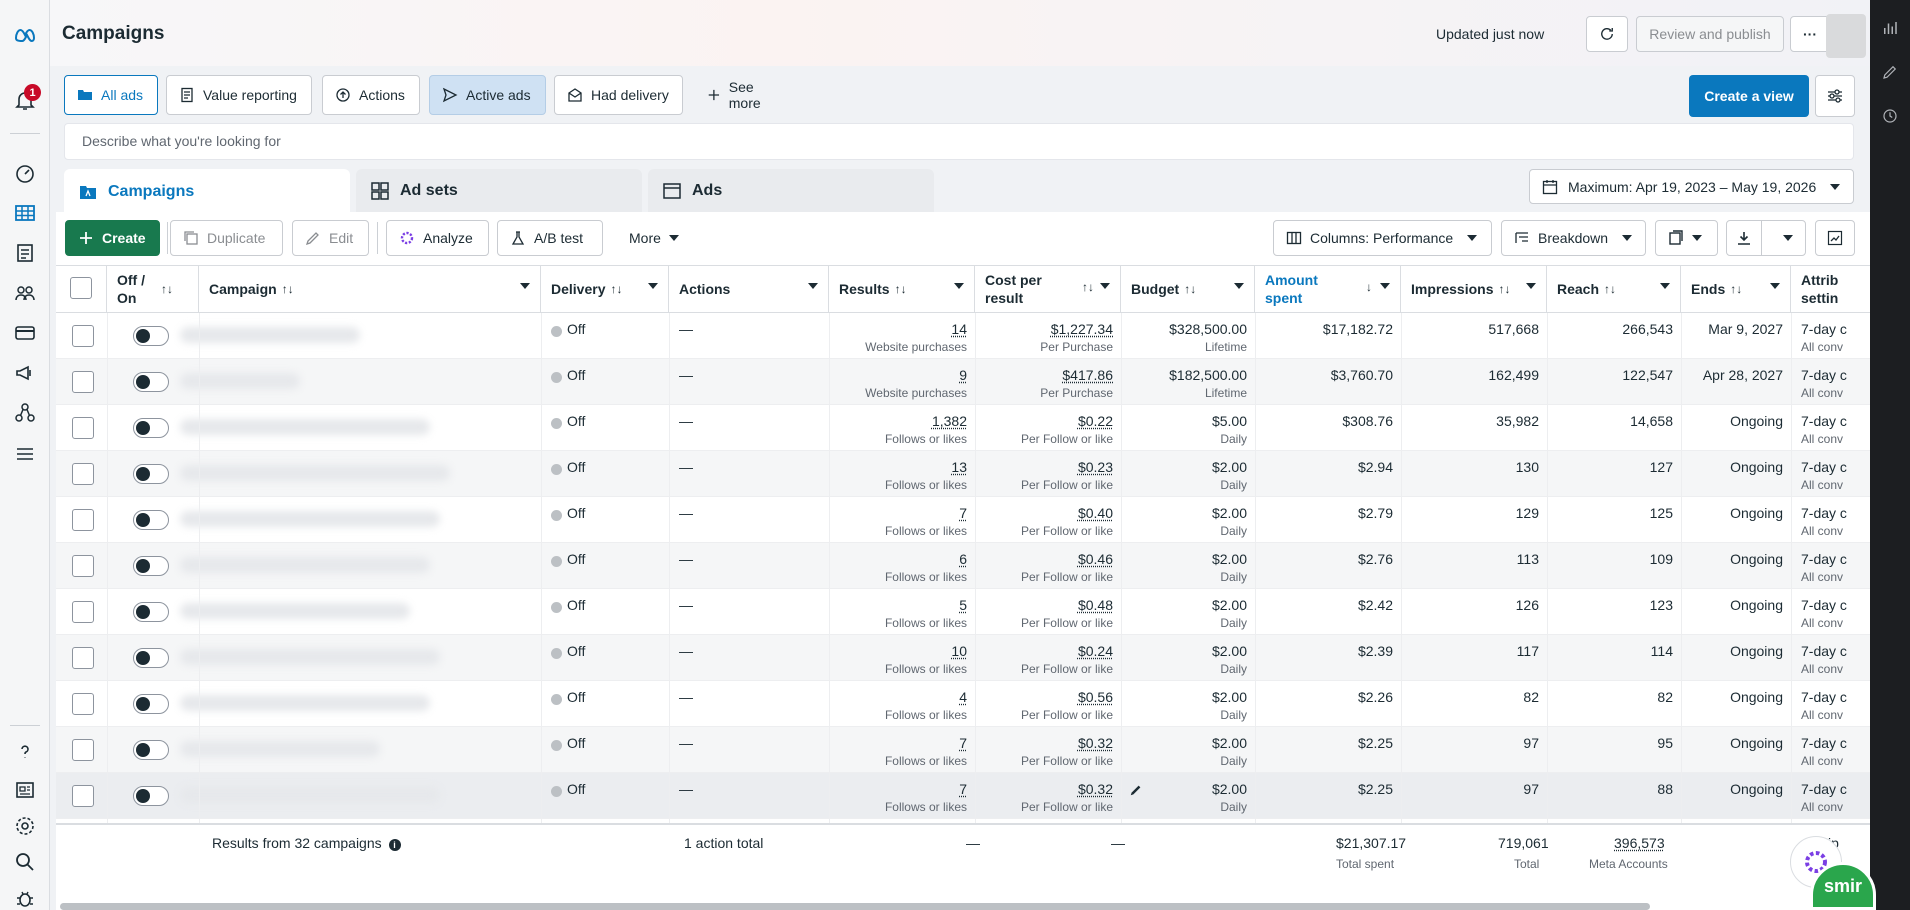  I want to click on view-value-reporting: Value reporting, so click(239, 95).